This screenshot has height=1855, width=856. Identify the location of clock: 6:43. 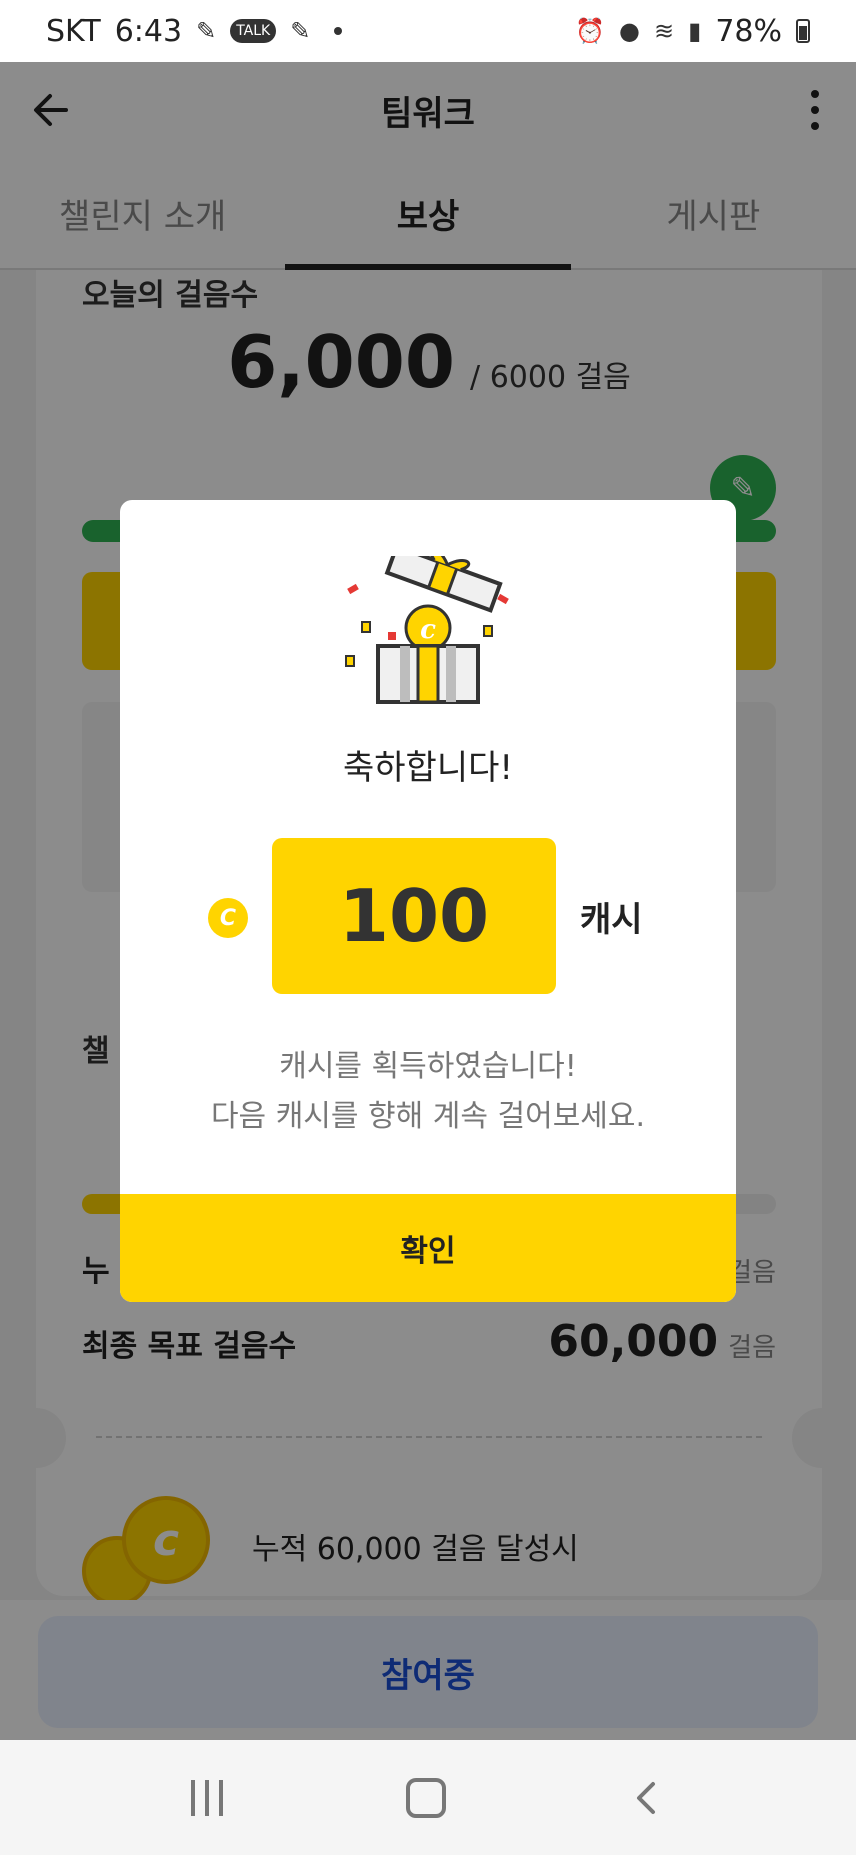
(148, 31).